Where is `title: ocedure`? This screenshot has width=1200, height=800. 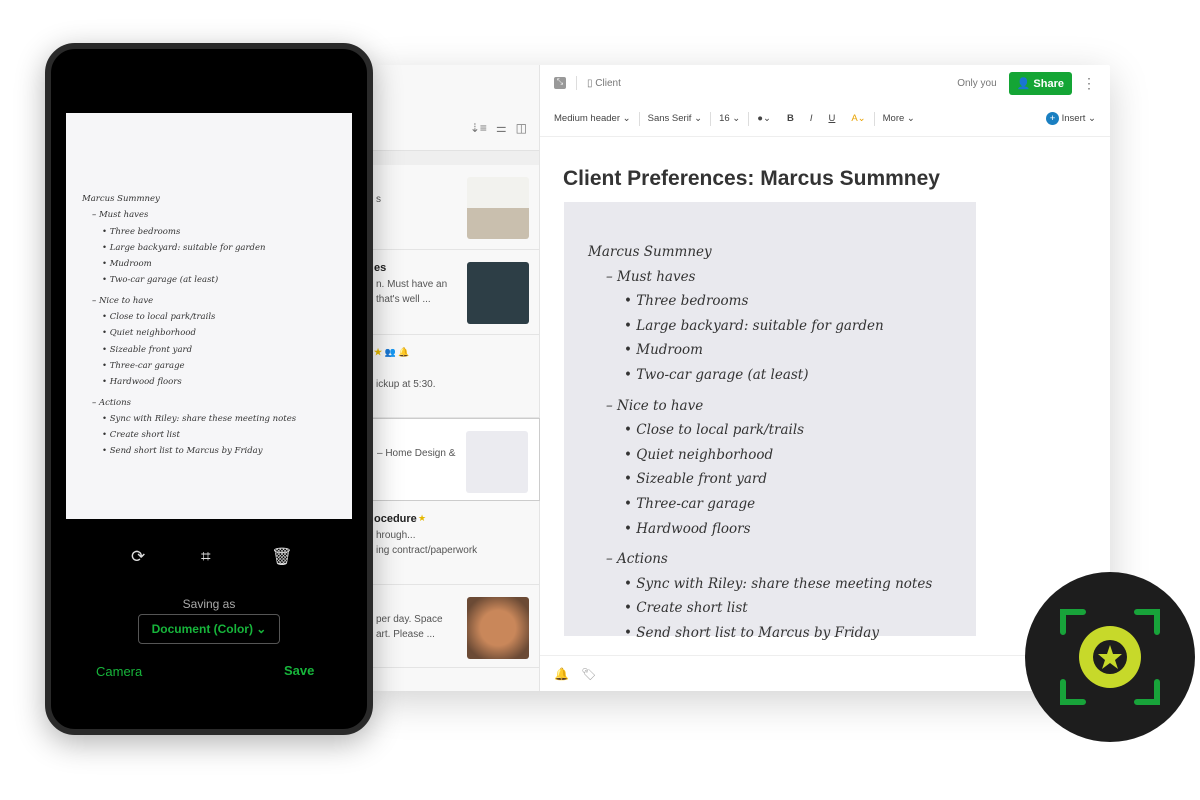 title: ocedure is located at coordinates (395, 519).